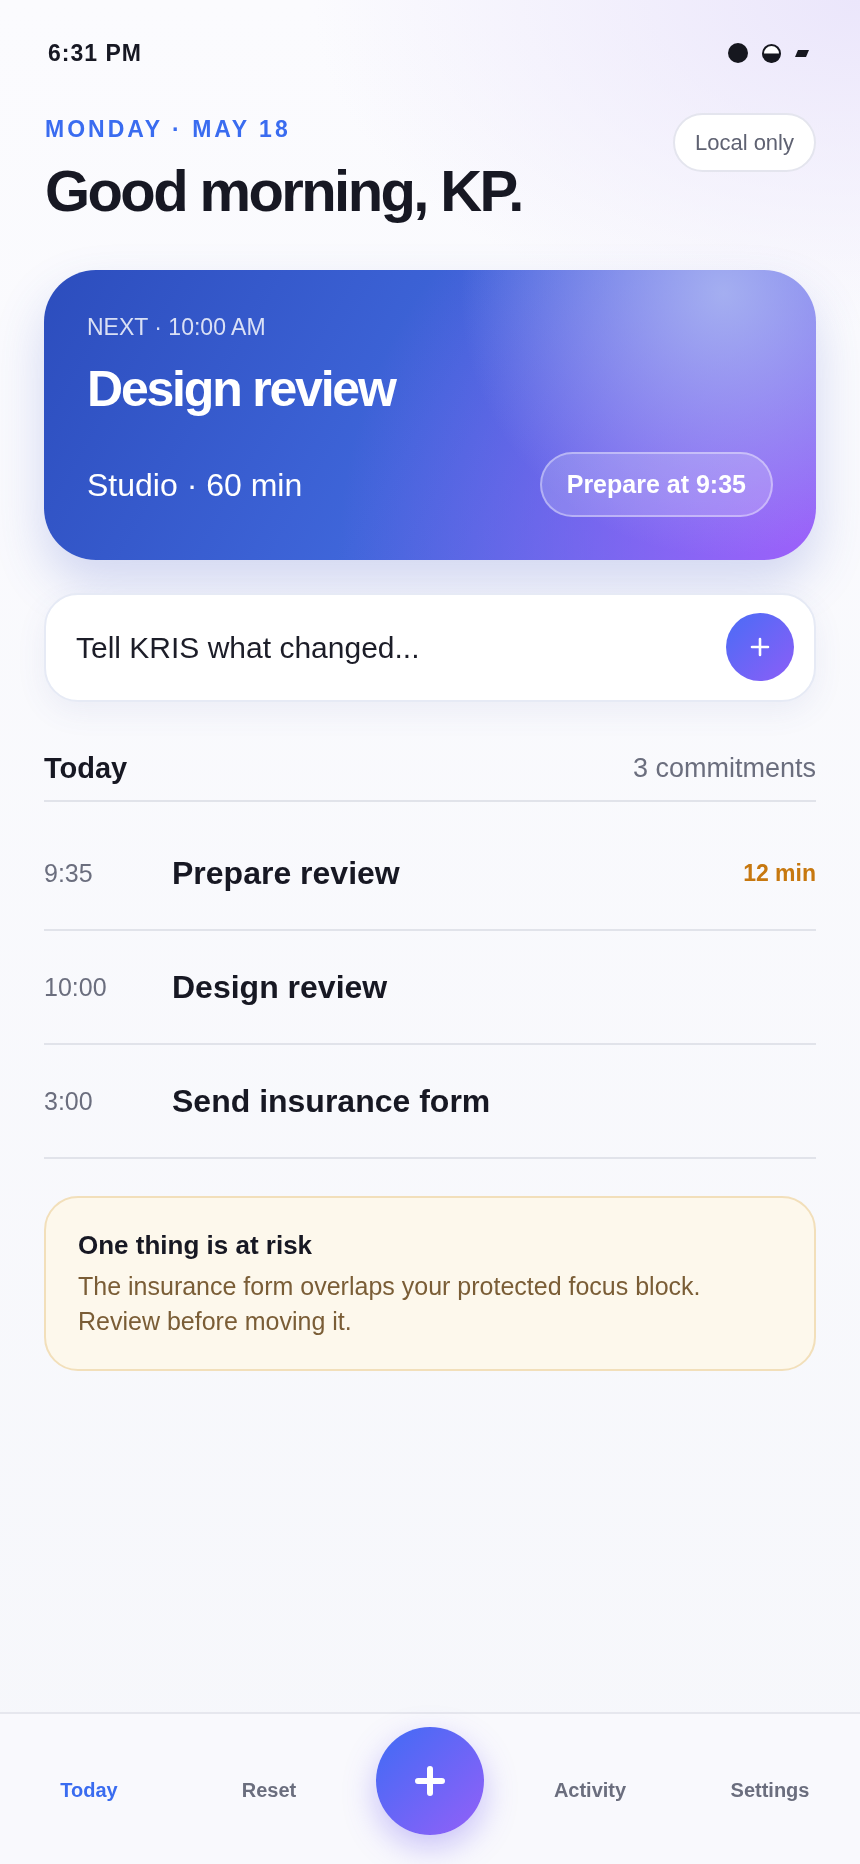 The width and height of the screenshot is (860, 1864). Describe the element at coordinates (390, 1304) in the screenshot. I see `alert-message: The insurance form overlaps your protected focus block. Review before moving it.` at that location.